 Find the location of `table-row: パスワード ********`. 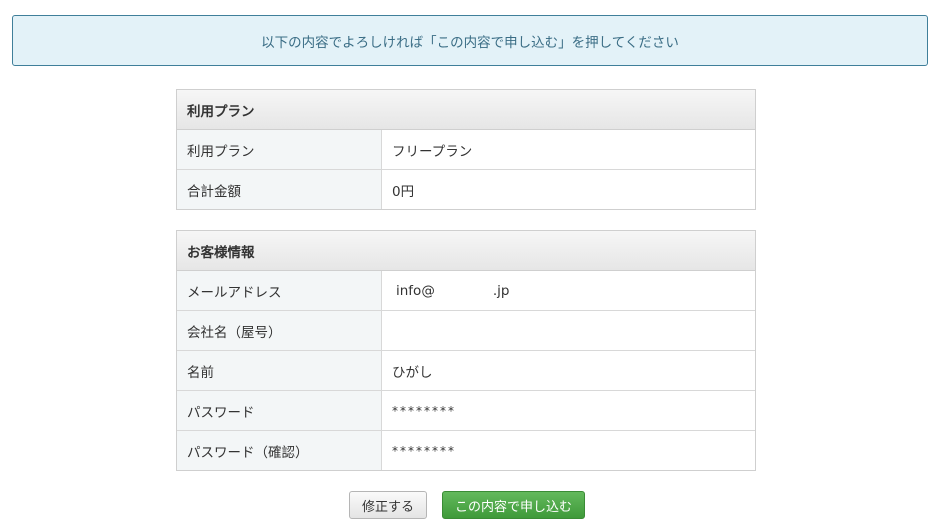

table-row: パスワード ******** is located at coordinates (466, 411).